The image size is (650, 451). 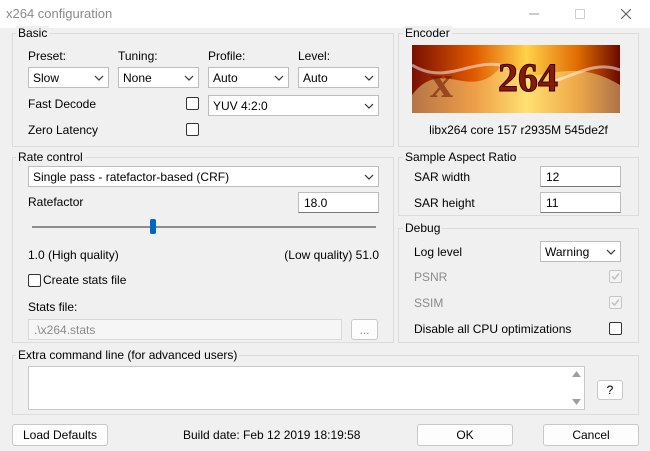 What do you see at coordinates (325, 14) in the screenshot?
I see `title-bar: x264 configuration` at bounding box center [325, 14].